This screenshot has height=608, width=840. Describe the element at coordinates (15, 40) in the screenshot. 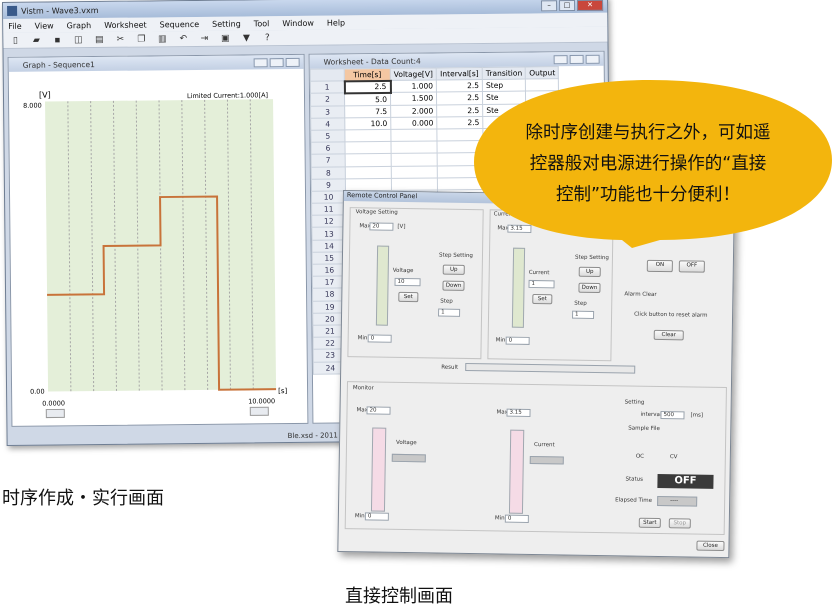

I see `new-file-icon: ▯` at that location.